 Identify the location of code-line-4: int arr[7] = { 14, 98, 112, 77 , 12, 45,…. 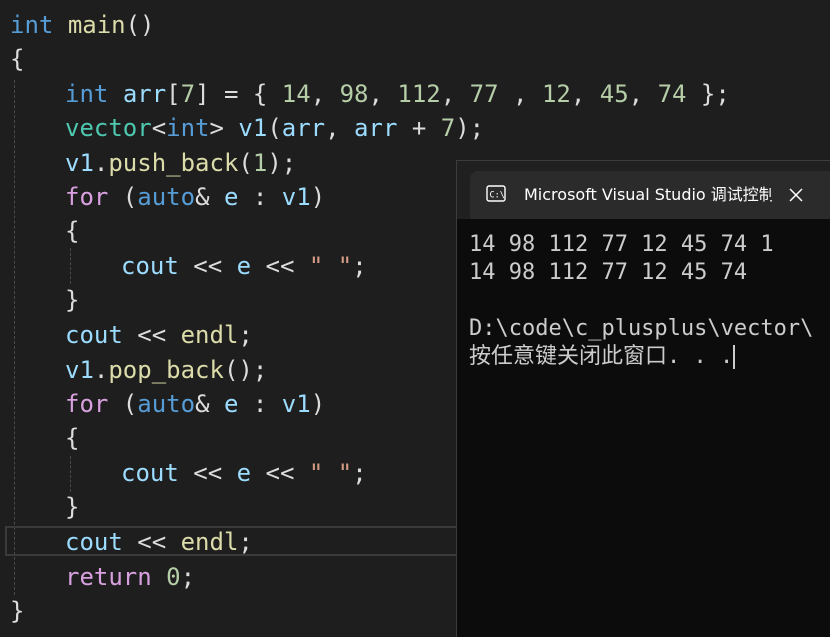
(397, 94).